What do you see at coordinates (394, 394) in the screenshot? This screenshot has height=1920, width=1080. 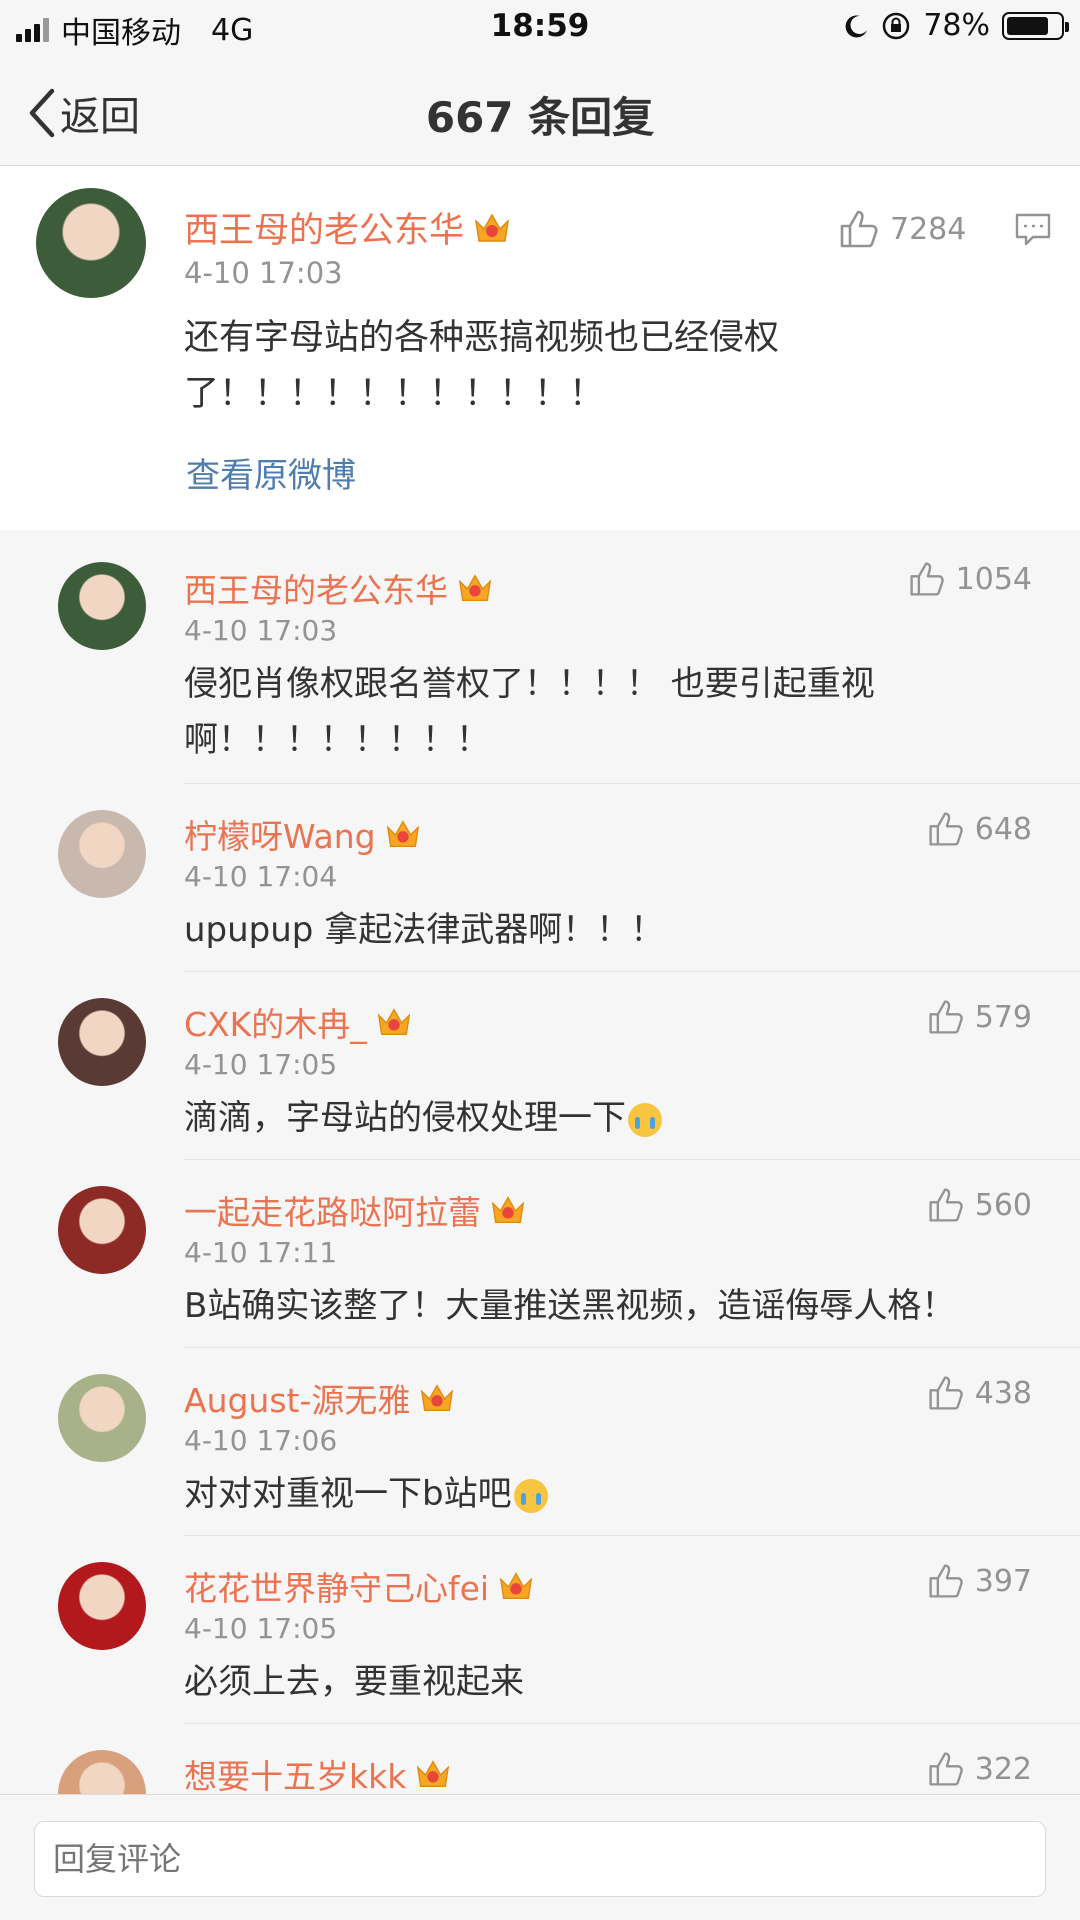 I see `comment-line: 了！！！！！！！！！！！` at bounding box center [394, 394].